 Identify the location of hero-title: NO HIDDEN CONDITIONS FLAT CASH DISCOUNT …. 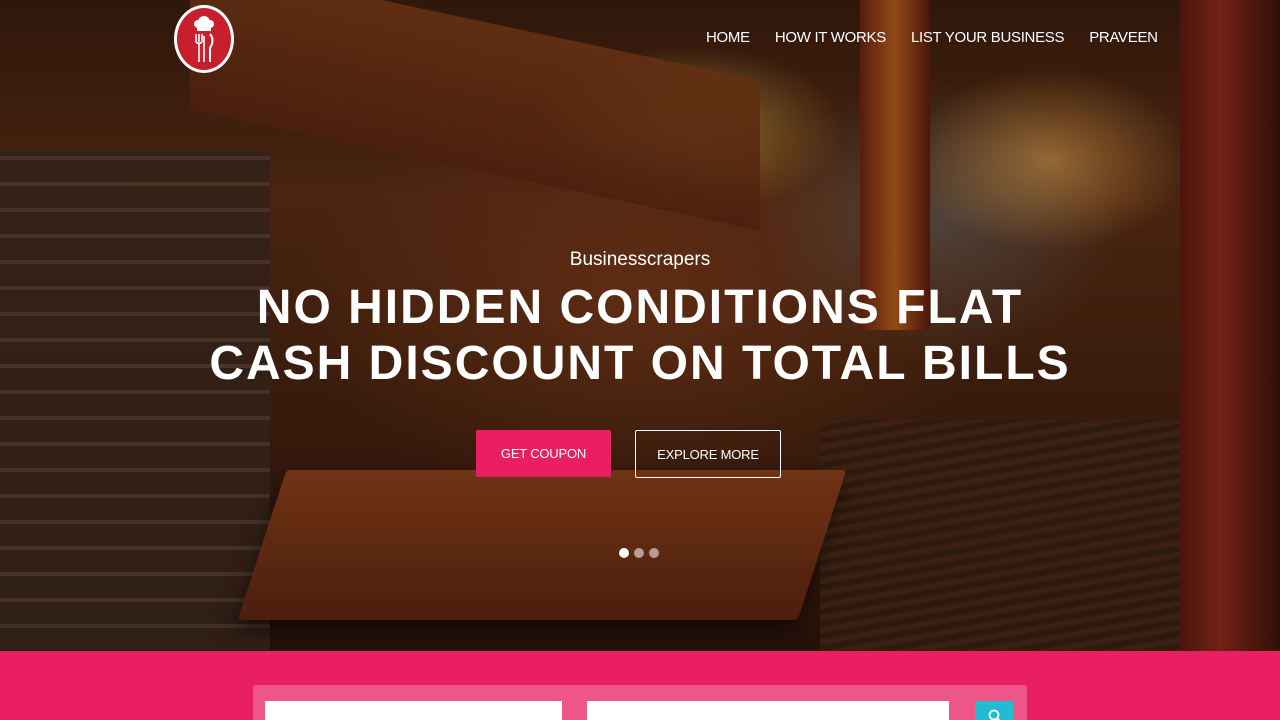
(640, 335).